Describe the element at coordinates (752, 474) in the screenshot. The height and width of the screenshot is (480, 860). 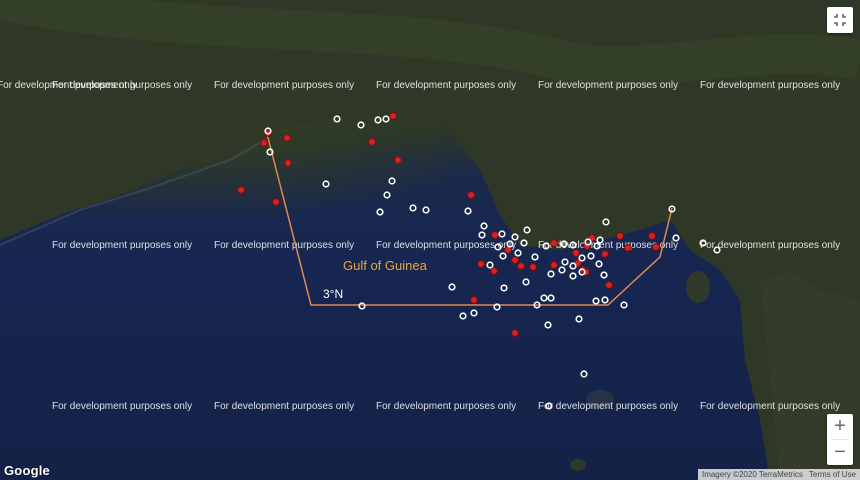
I see `imagery-credit: Imagery ©2020 TerraMetrics` at that location.